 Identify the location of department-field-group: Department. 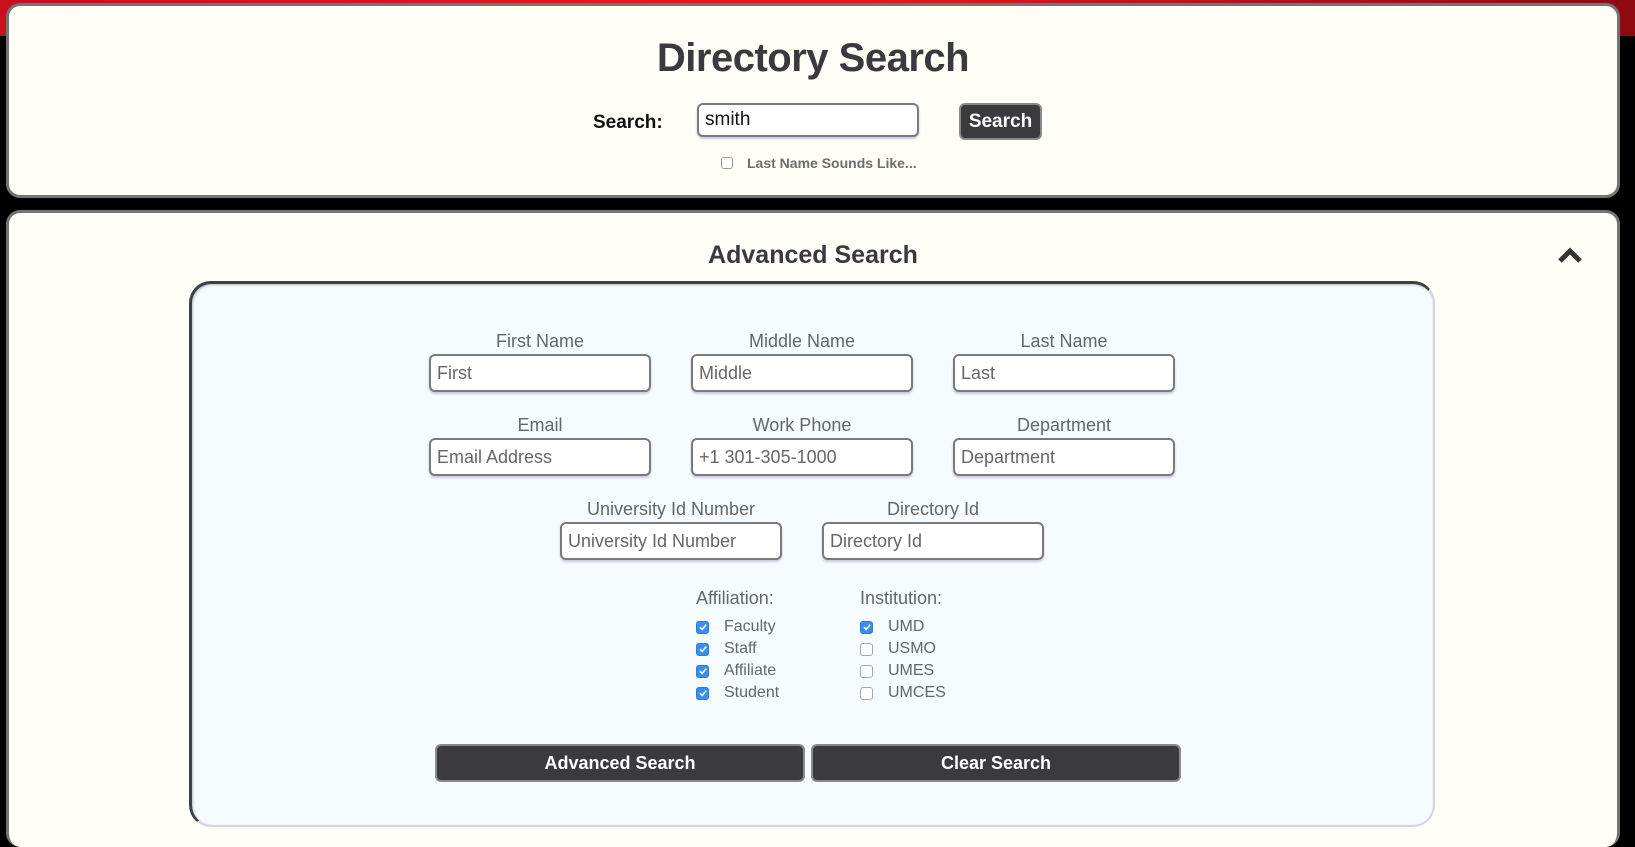
(1064, 445).